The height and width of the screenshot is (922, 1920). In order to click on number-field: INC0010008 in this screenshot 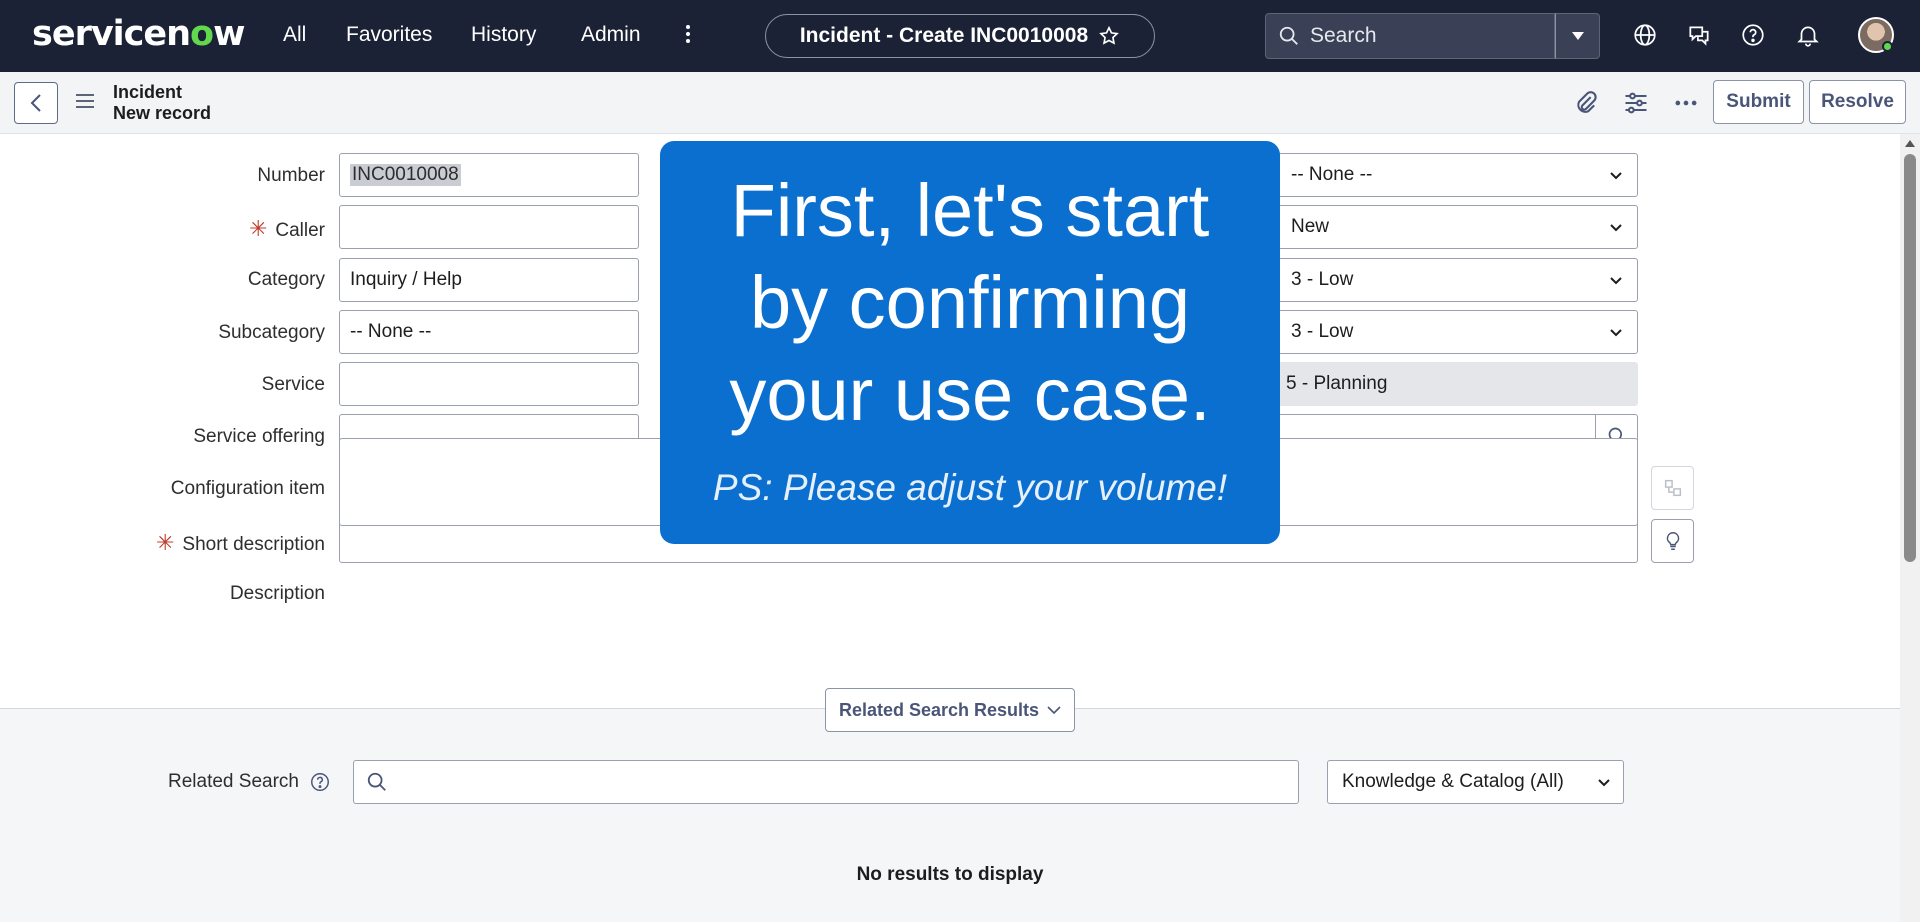, I will do `click(489, 175)`.